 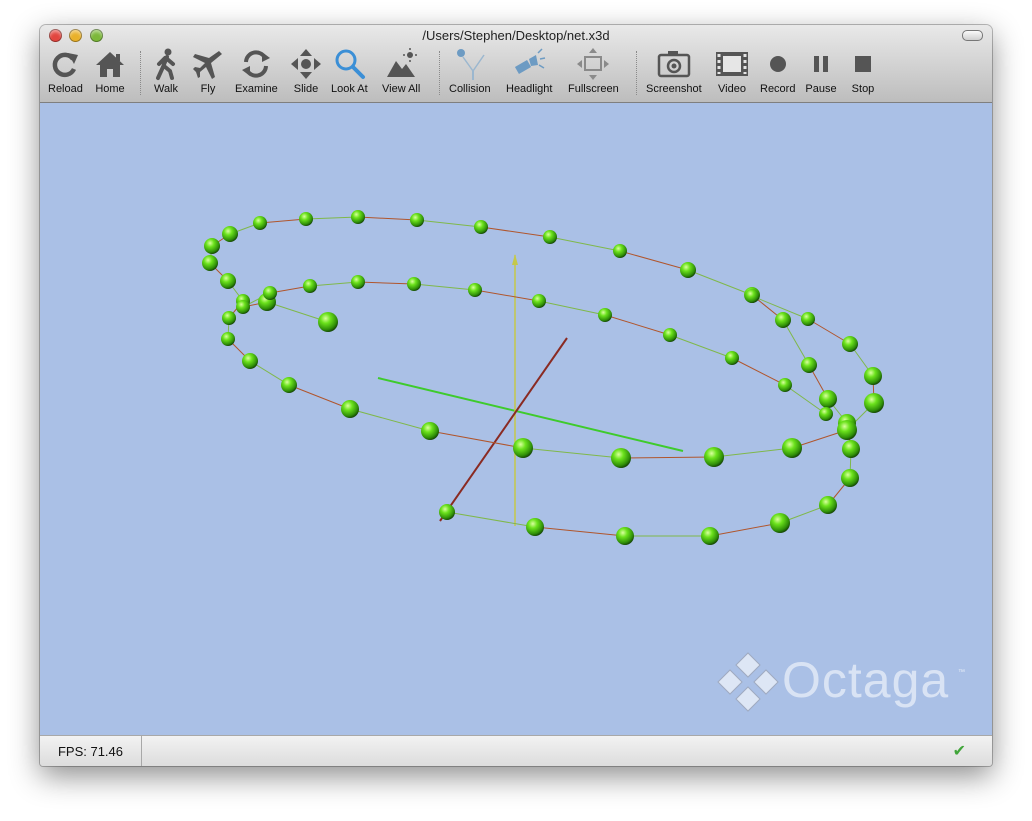 What do you see at coordinates (593, 73) in the screenshot?
I see `fullscreen-button: Fullscreen` at bounding box center [593, 73].